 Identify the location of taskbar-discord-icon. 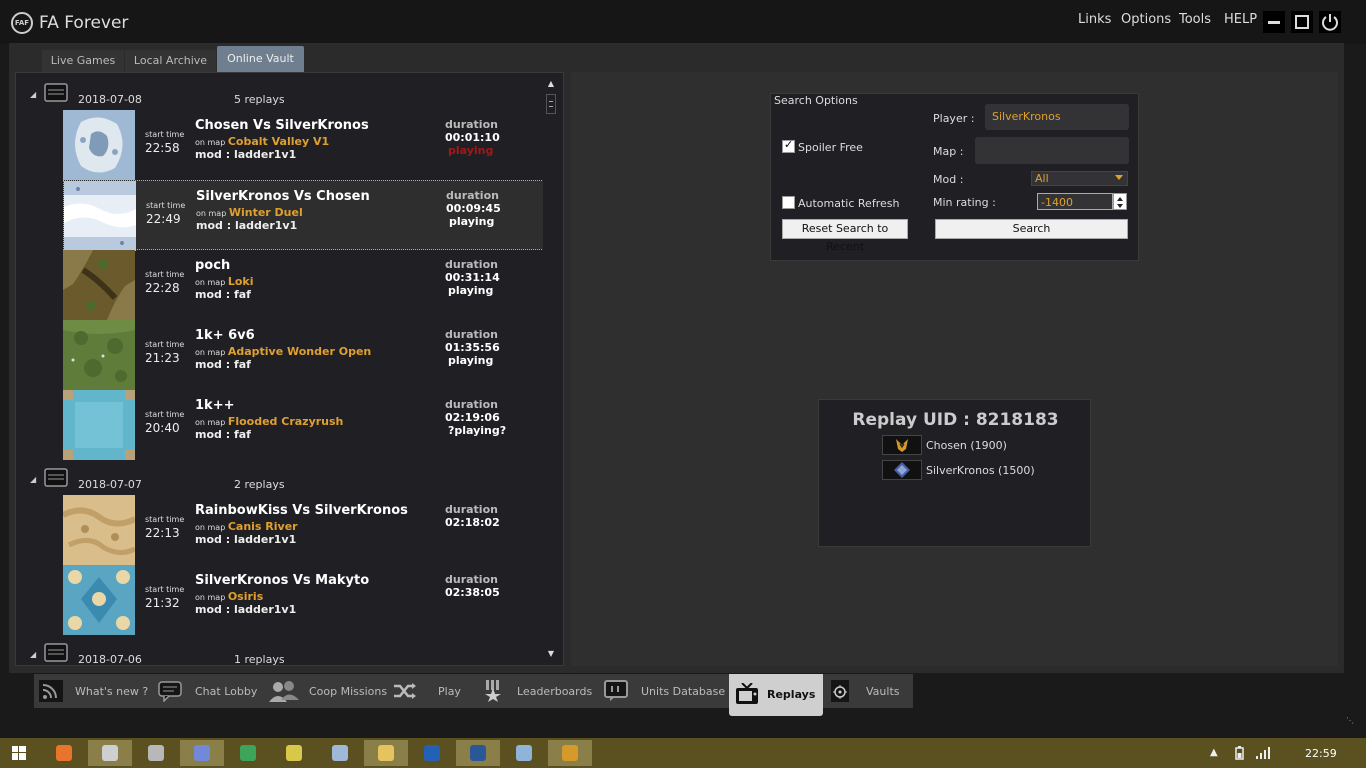
(202, 753).